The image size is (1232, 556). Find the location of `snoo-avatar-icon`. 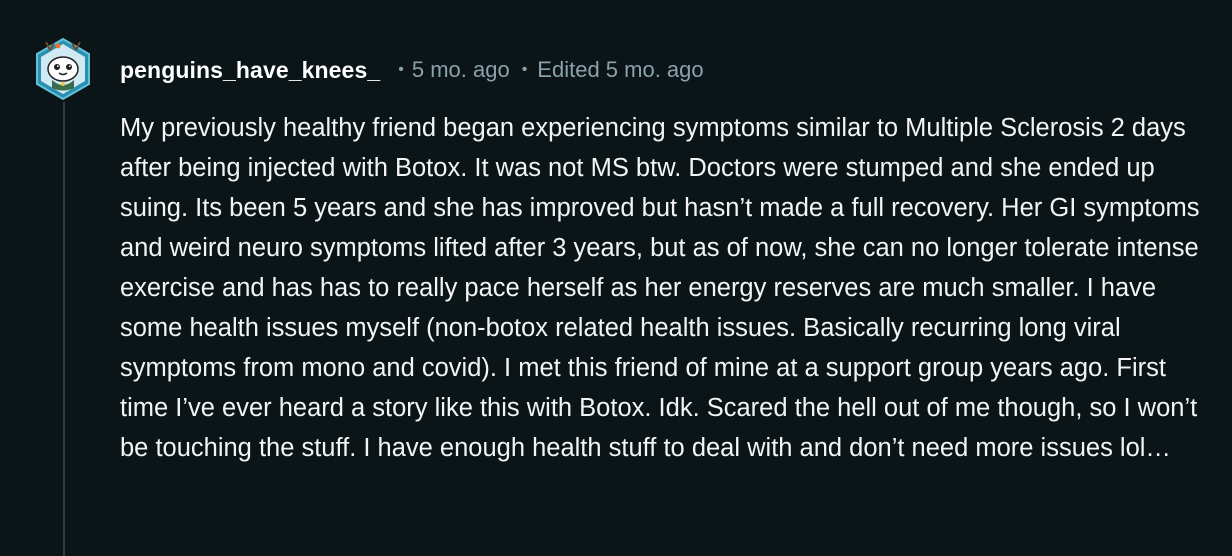

snoo-avatar-icon is located at coordinates (63, 69).